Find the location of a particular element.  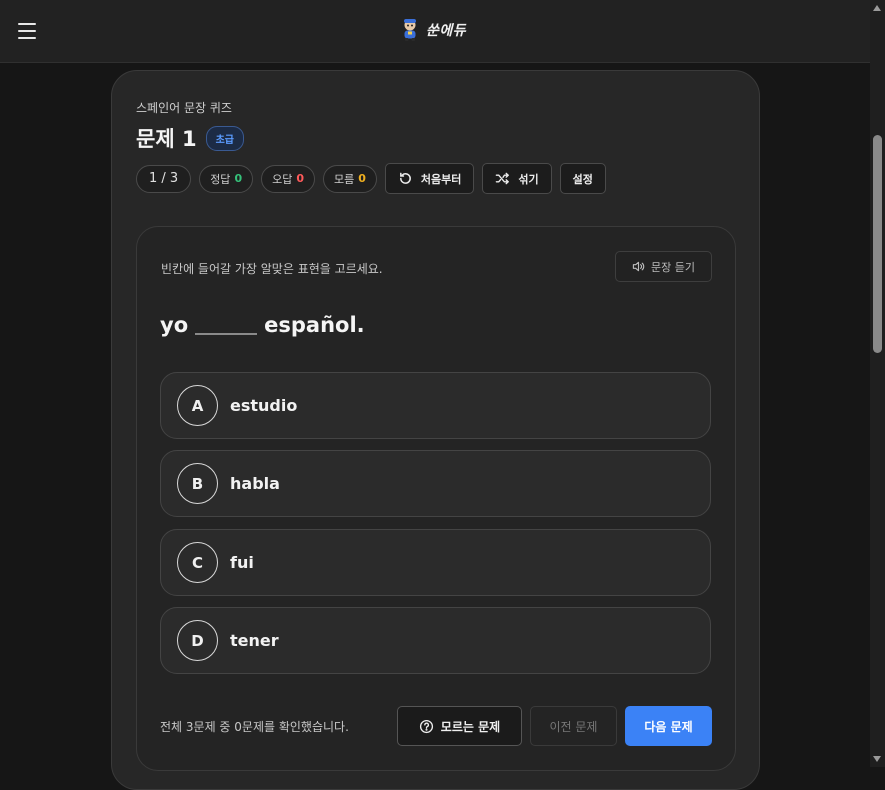

logo: 쑨에듀 is located at coordinates (433, 30).